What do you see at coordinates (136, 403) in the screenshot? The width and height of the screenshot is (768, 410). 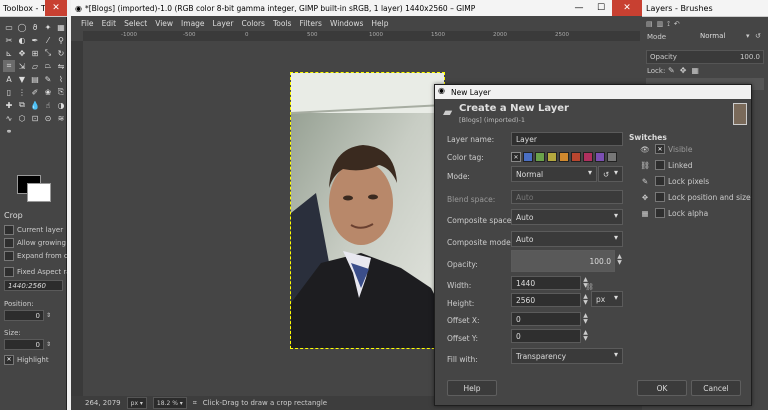 I see `unit-selector: px ▾` at bounding box center [136, 403].